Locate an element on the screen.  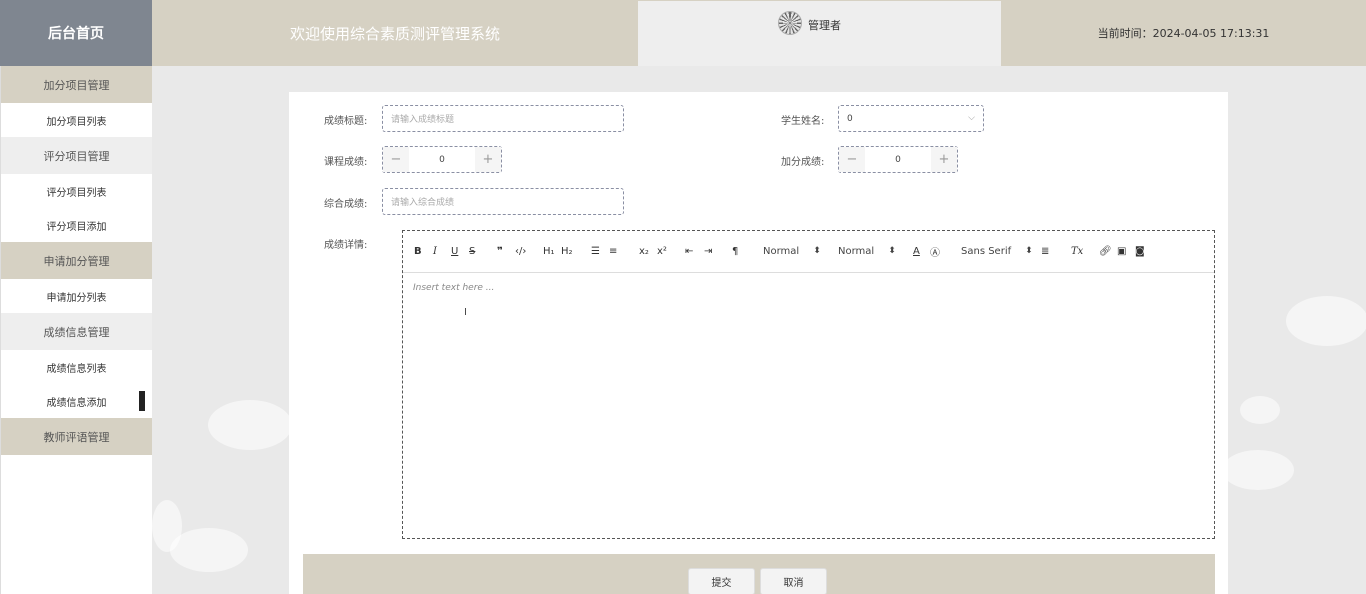
home-link: 后台首页 is located at coordinates (76, 33).